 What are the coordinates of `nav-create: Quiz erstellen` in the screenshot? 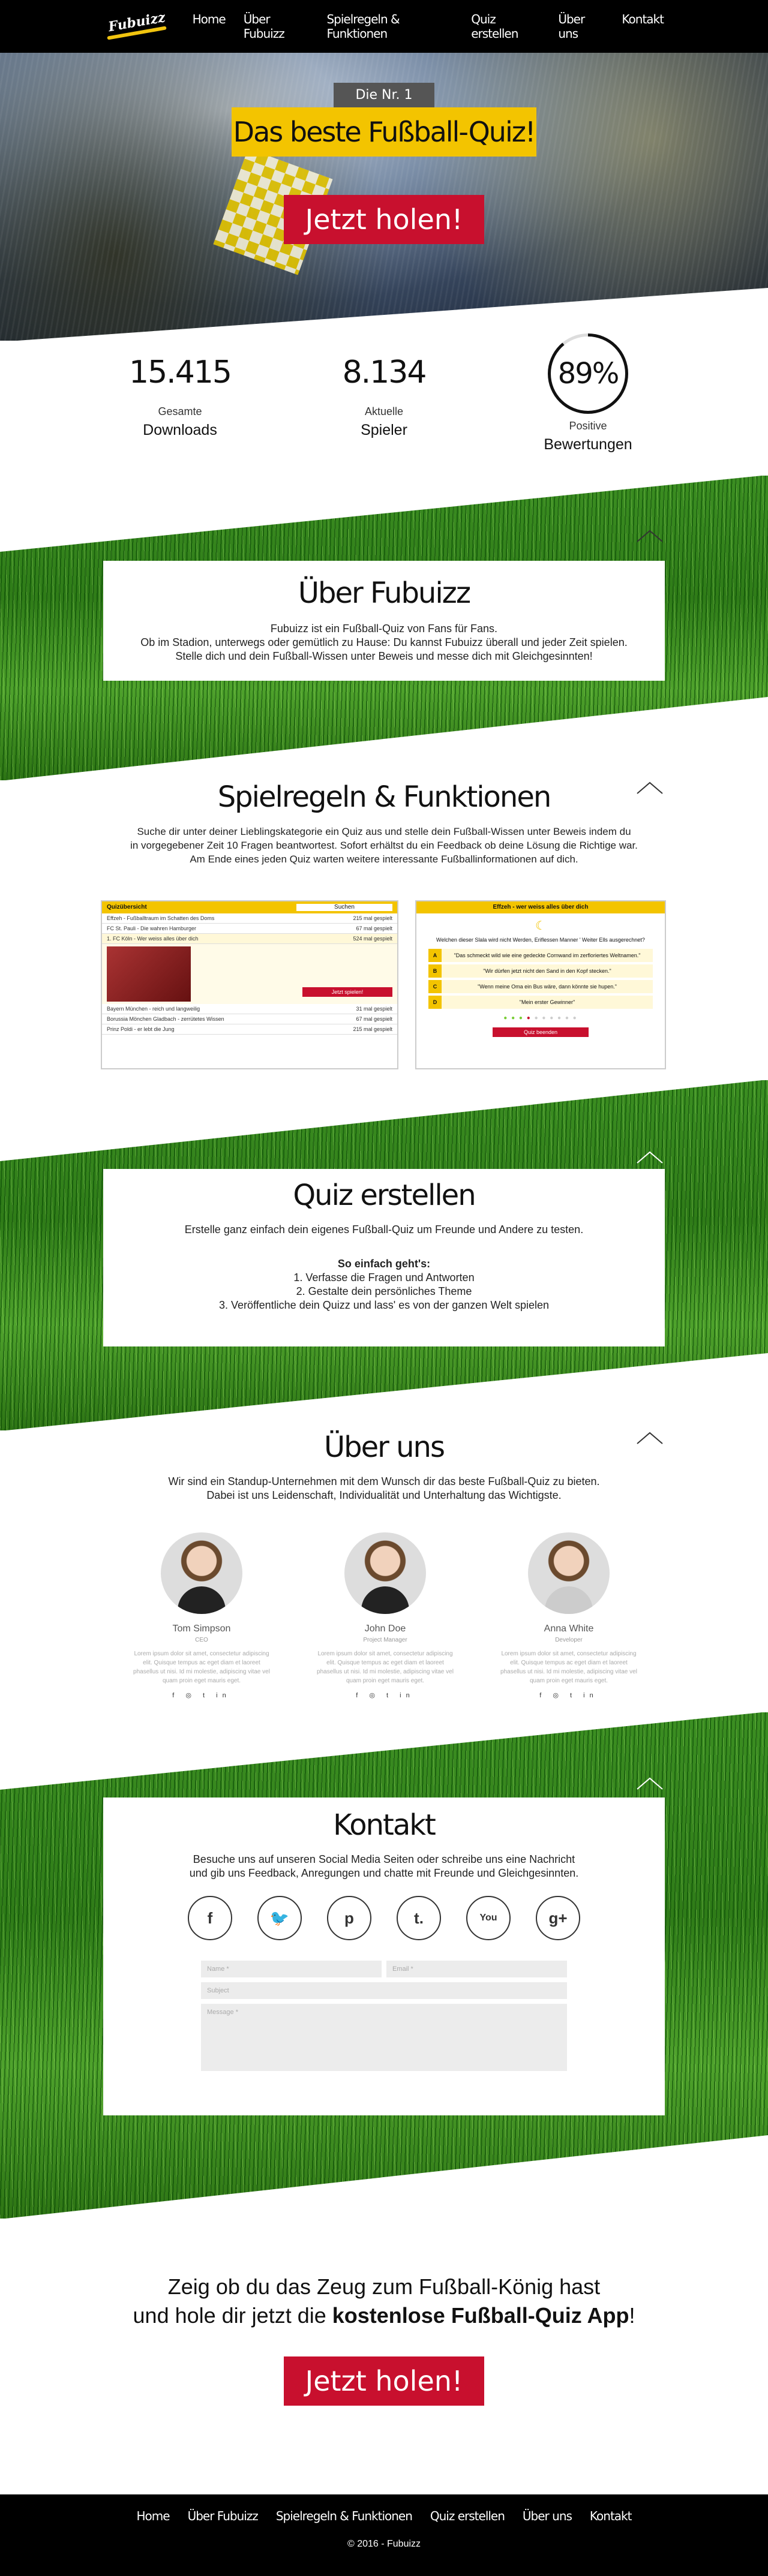 It's located at (505, 27).